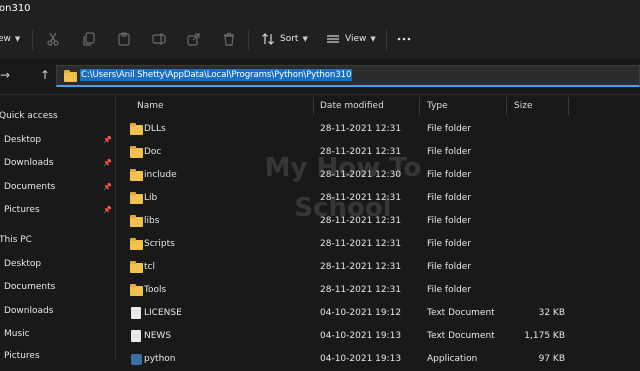  I want to click on copy-button, so click(89, 39).